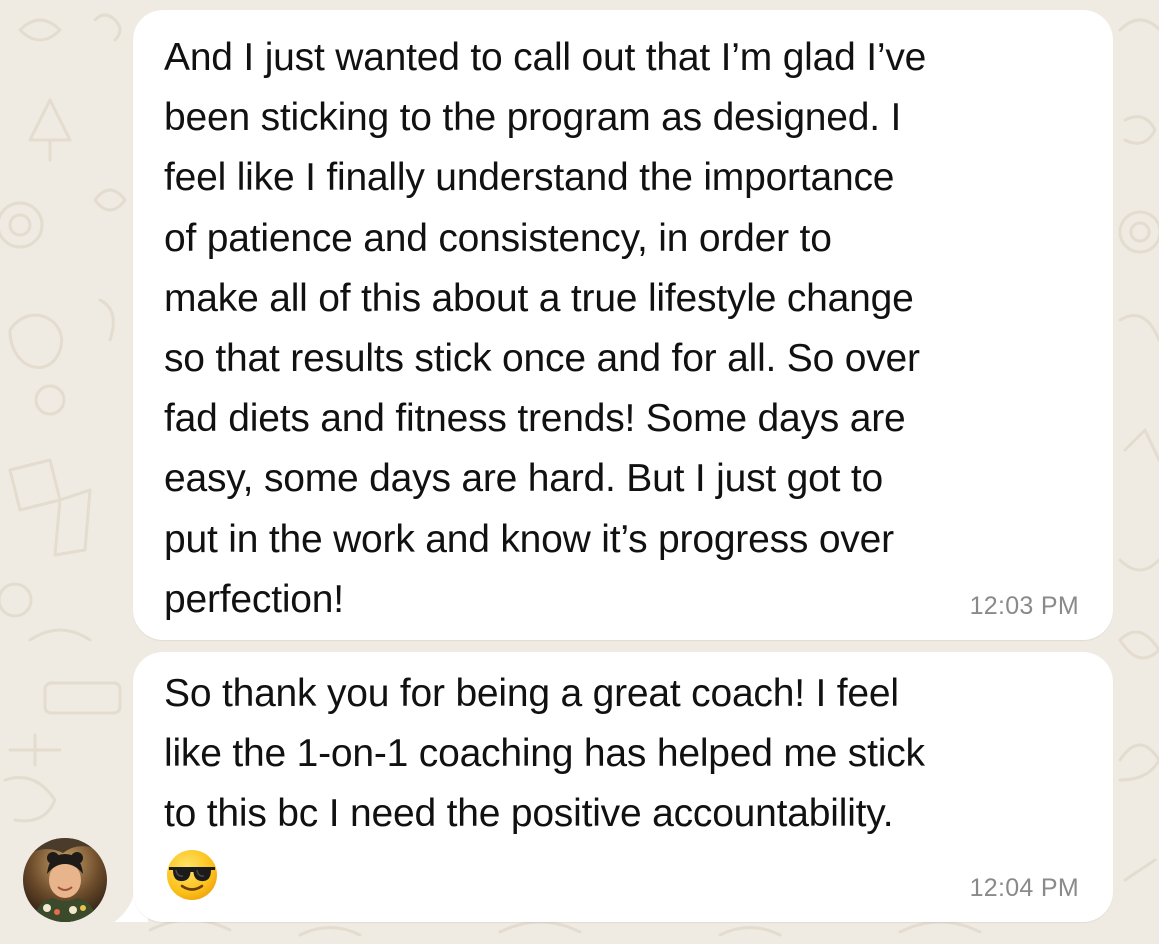 The height and width of the screenshot is (944, 1159). I want to click on message-timestamp: 12:03 PM, so click(1024, 606).